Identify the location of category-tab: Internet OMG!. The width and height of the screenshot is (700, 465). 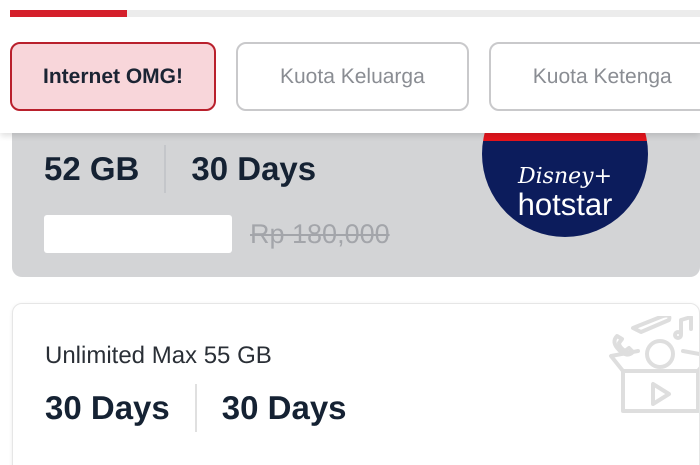
(113, 76).